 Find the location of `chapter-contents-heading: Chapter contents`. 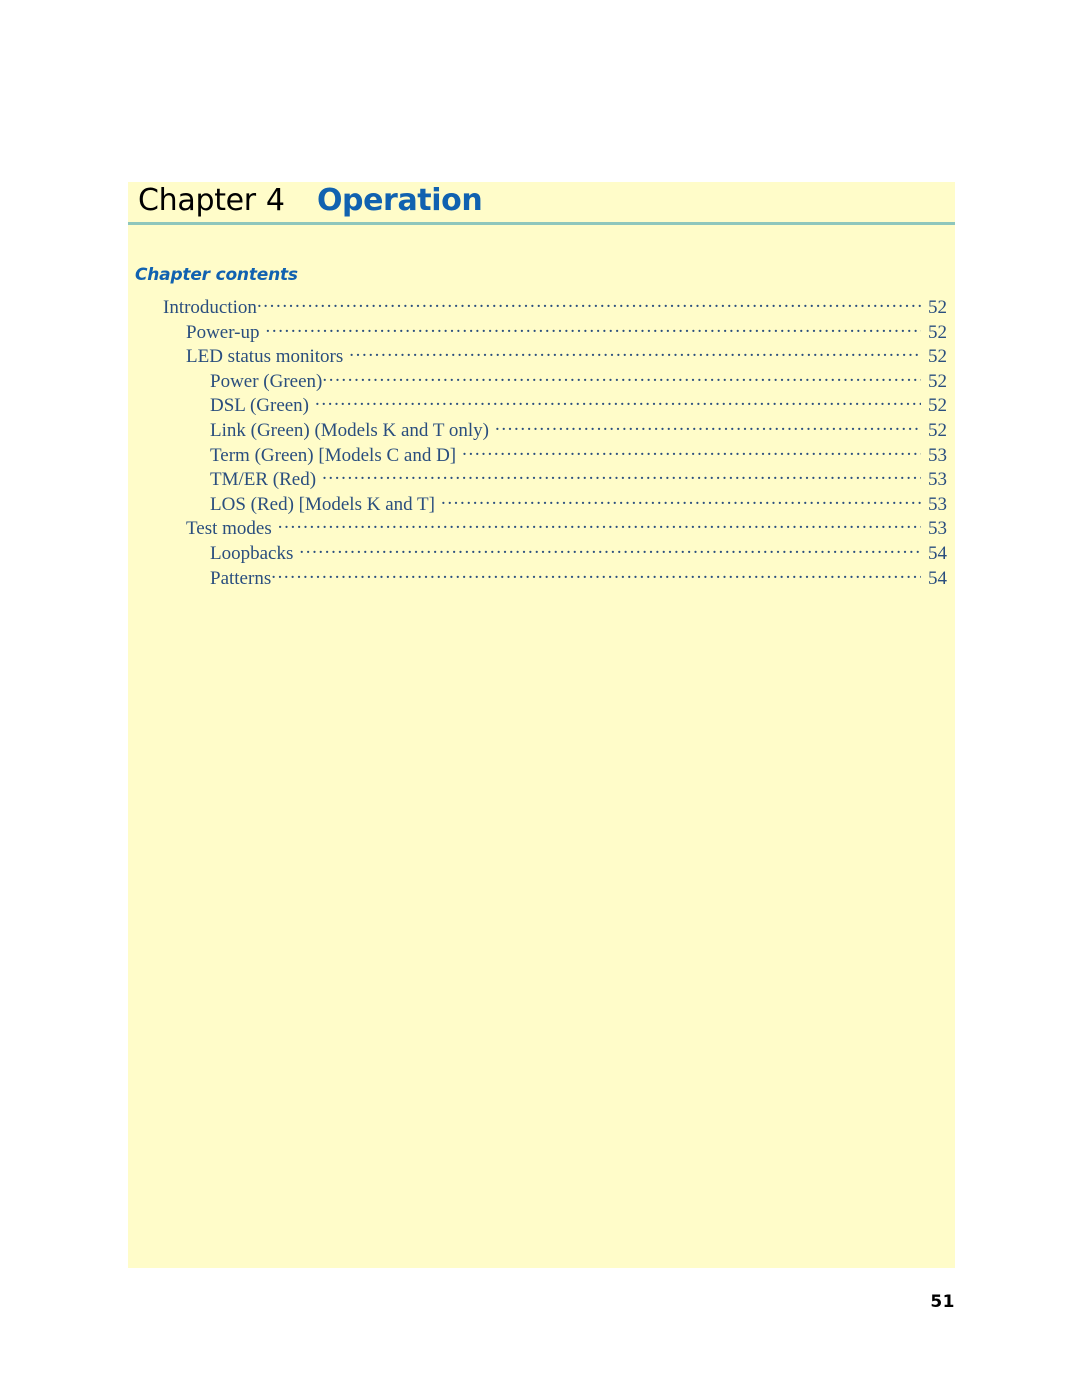

chapter-contents-heading: Chapter contents is located at coordinates (216, 275).